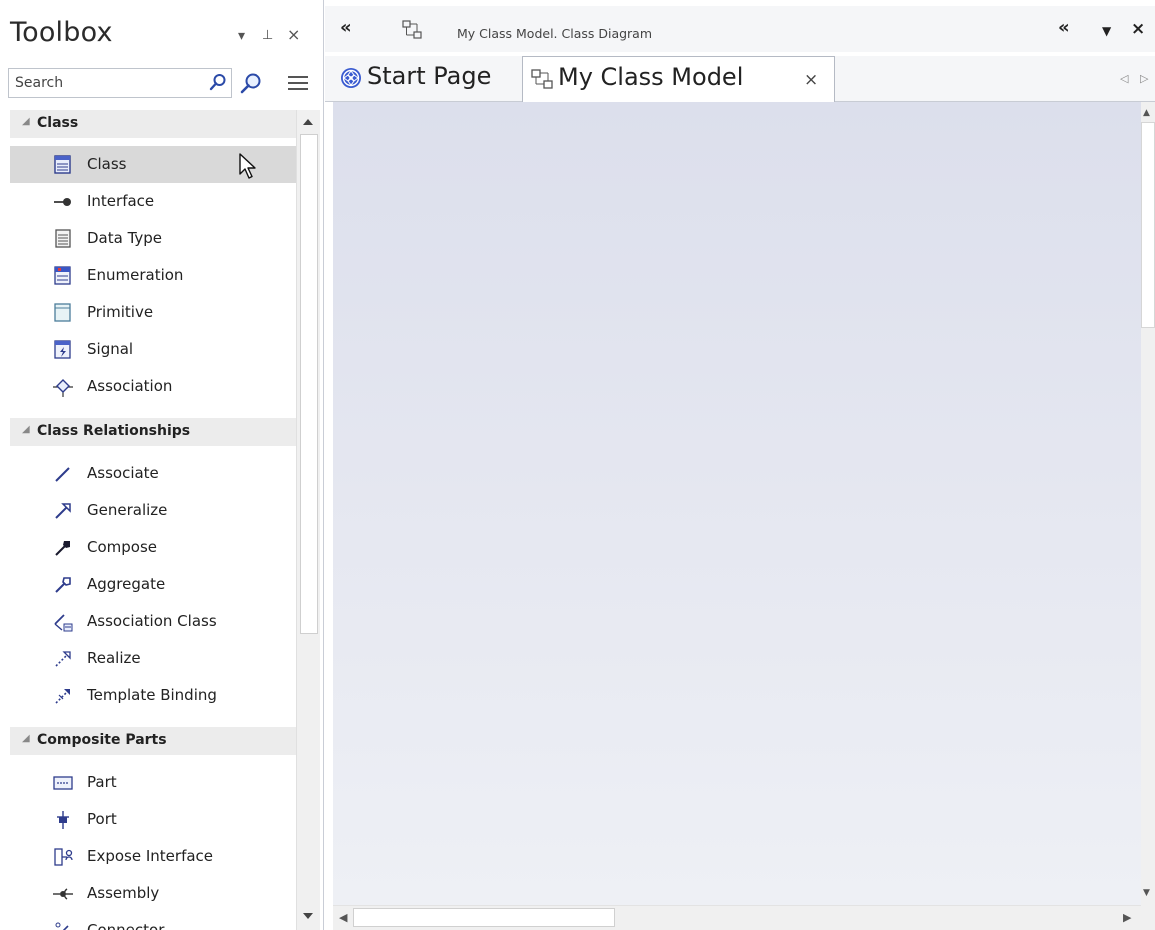 This screenshot has width=1155, height=930. I want to click on associate-icon, so click(63, 474).